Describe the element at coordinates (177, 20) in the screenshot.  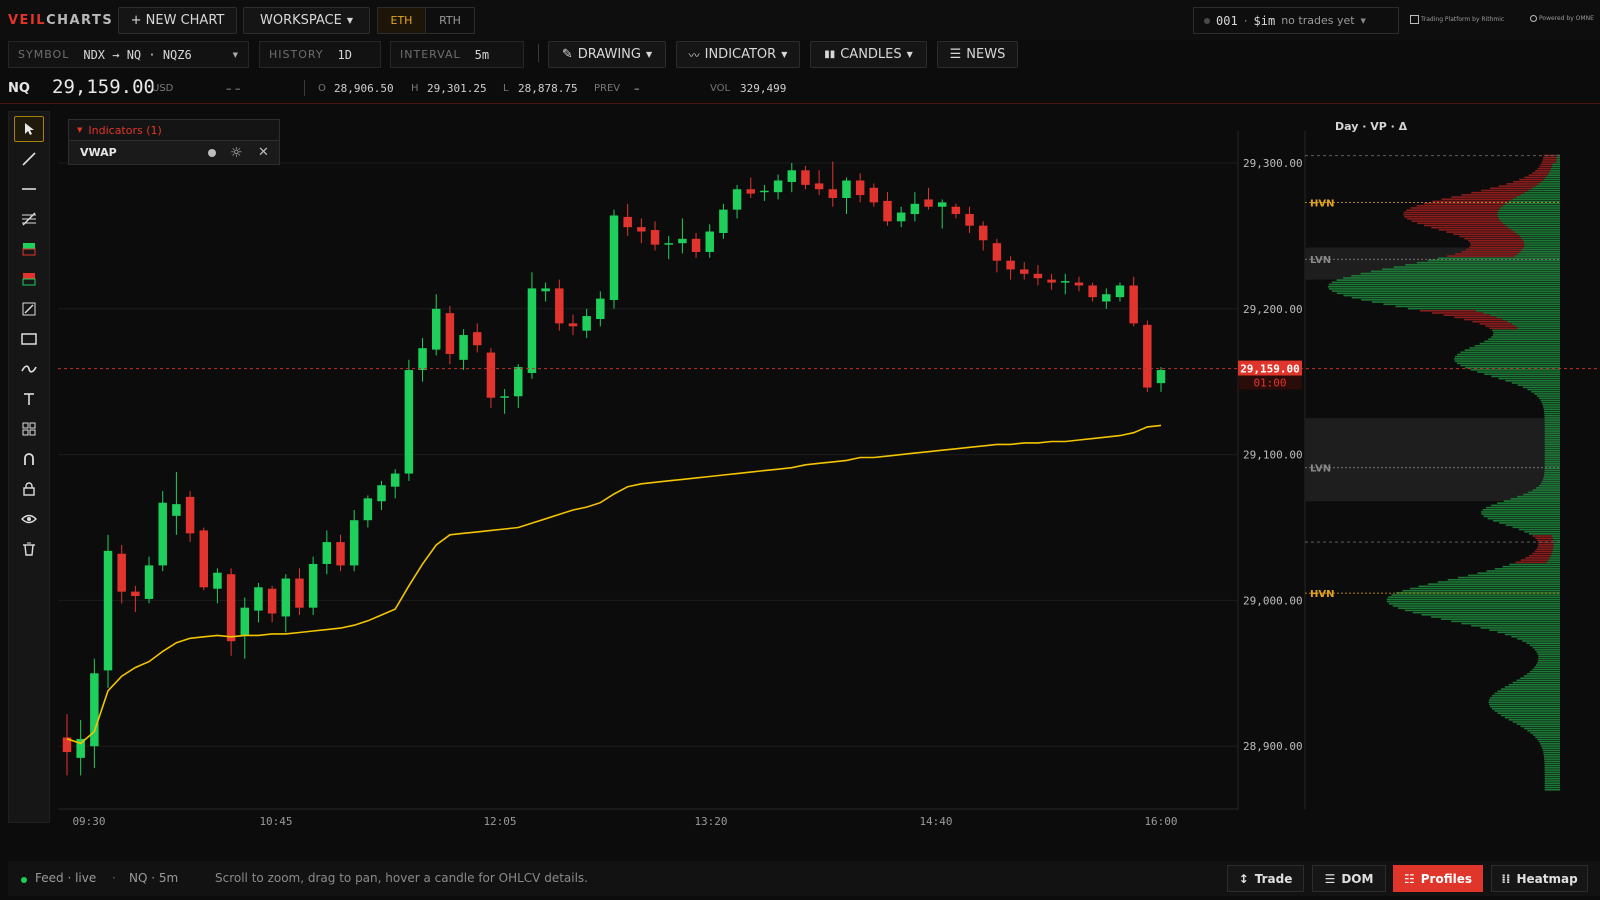
I see `new-chart-button: + NEW CHART` at that location.